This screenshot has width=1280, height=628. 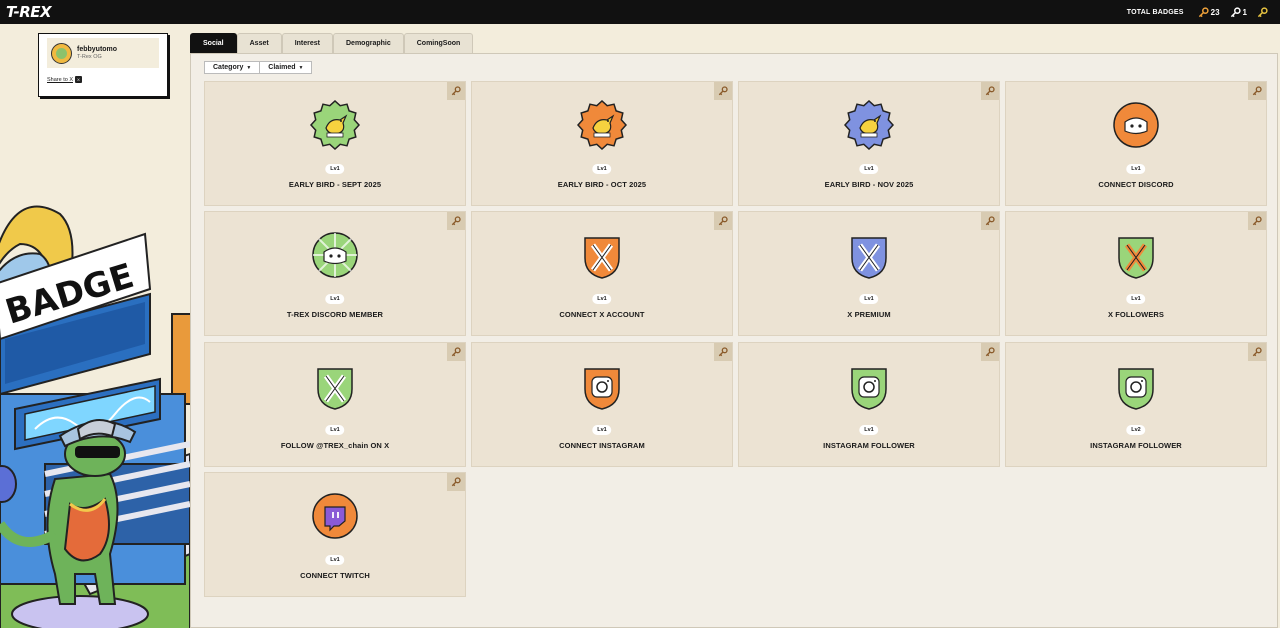 What do you see at coordinates (869, 314) in the screenshot?
I see `badge-name: X PREMIUM` at bounding box center [869, 314].